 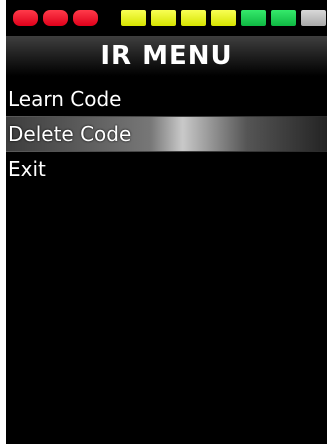 I want to click on menu-item-delete-code: Delete Code, so click(x=166, y=134).